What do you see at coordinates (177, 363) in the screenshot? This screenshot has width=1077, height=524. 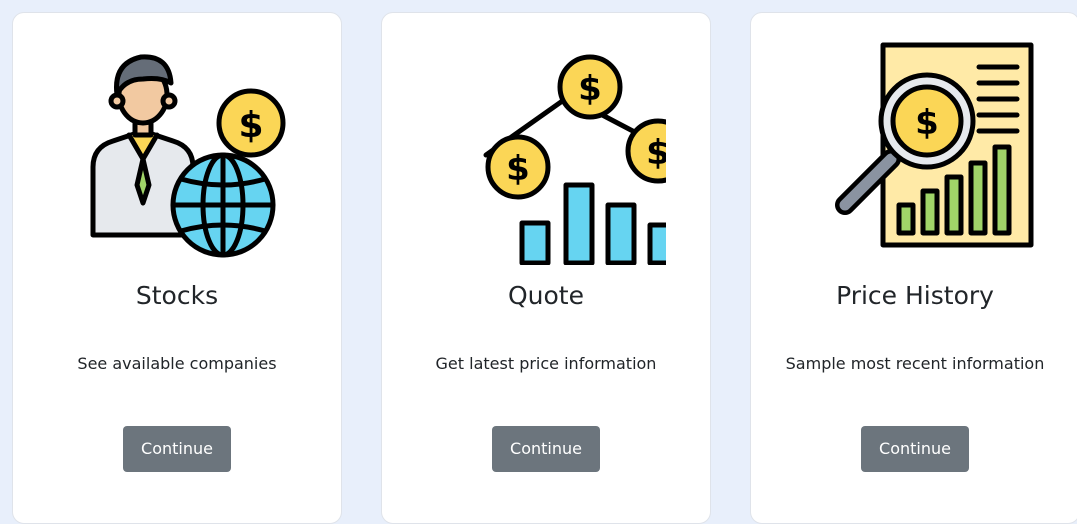 I see `card-description: See available companies` at bounding box center [177, 363].